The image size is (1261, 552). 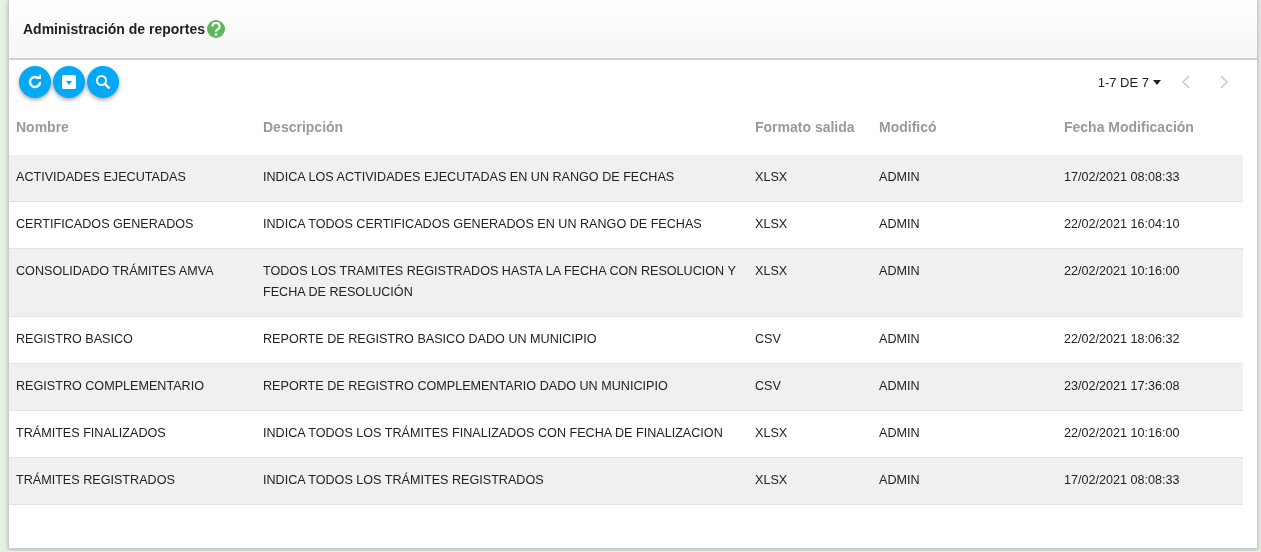 I want to click on caret-icon, so click(x=1157, y=82).